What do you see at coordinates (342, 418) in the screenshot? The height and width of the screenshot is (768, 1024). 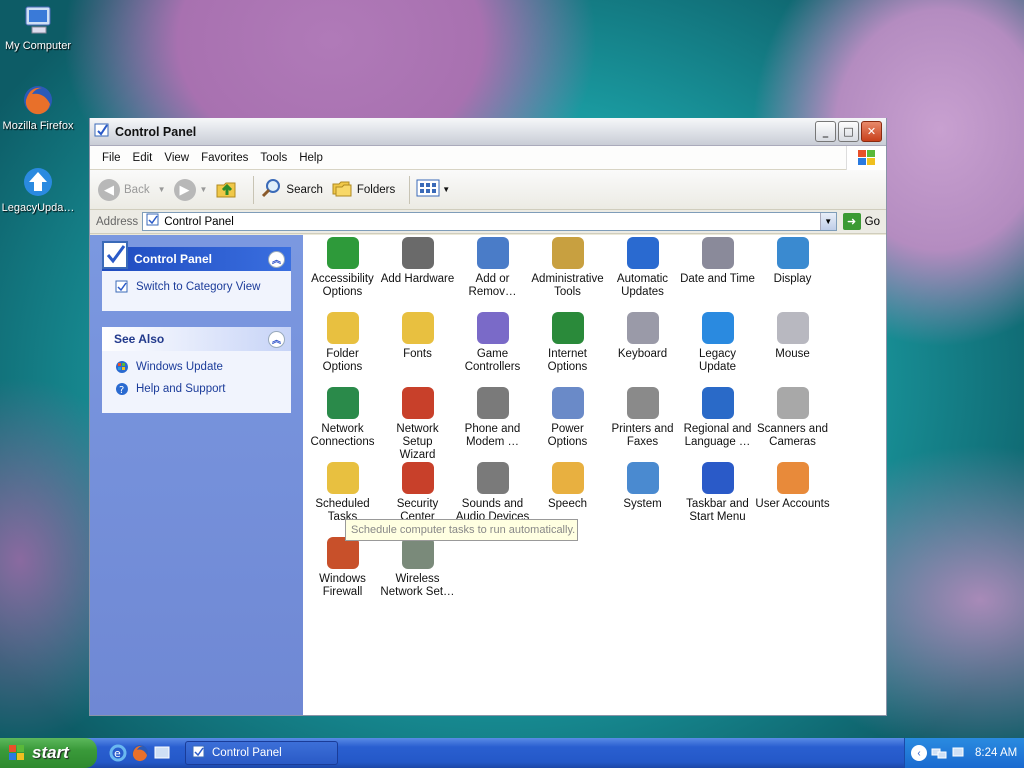 I see `control-panel-item: Network Connections` at bounding box center [342, 418].